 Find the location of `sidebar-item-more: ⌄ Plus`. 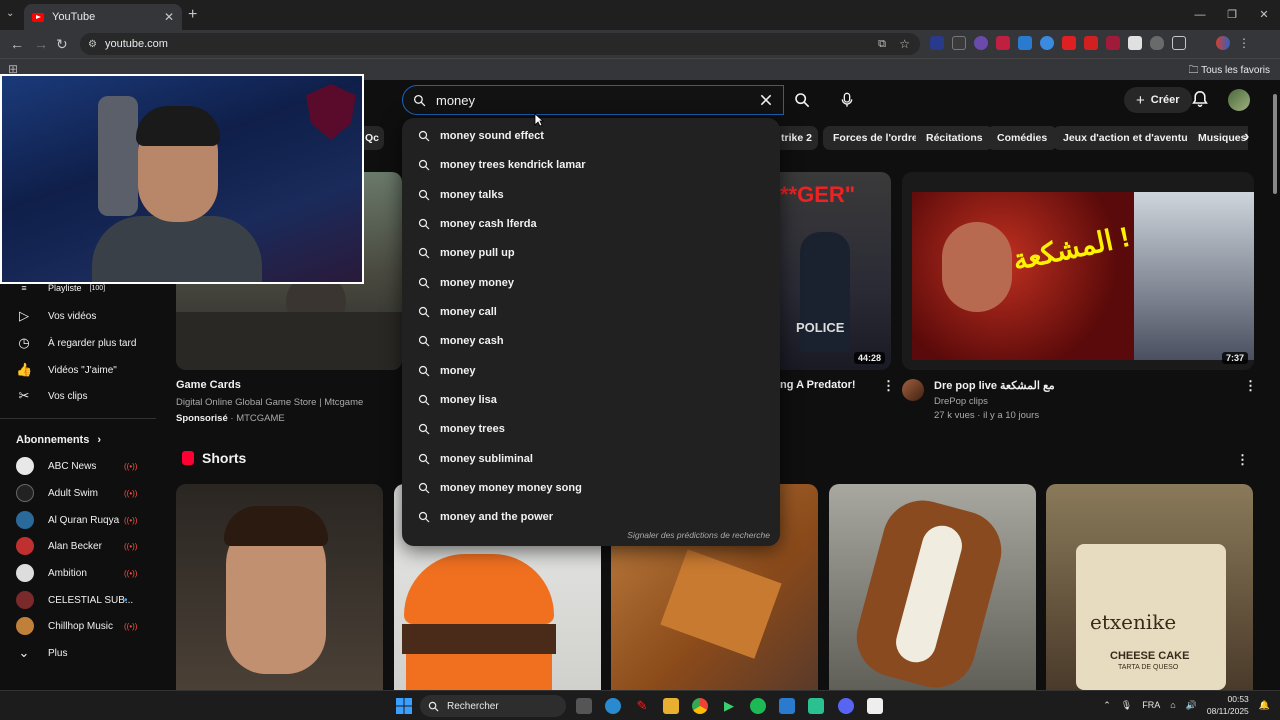

sidebar-item-more: ⌄ Plus is located at coordinates (80, 653).